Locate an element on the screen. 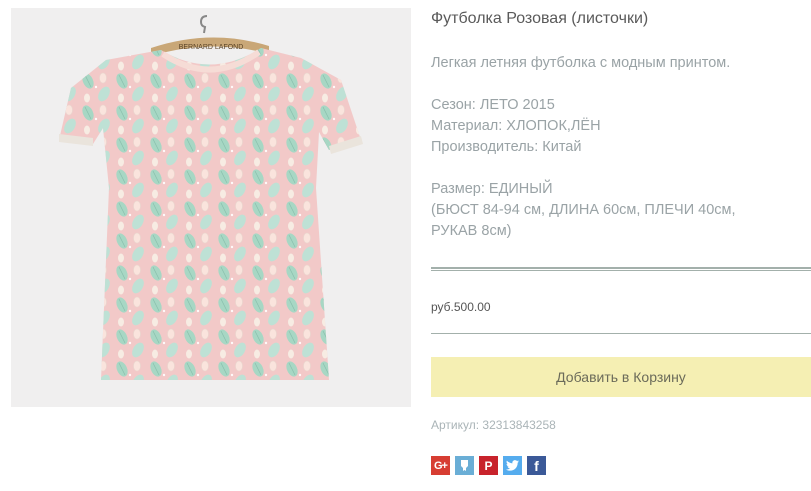 This screenshot has height=491, width=811. pinterest-icon: P is located at coordinates (488, 465).